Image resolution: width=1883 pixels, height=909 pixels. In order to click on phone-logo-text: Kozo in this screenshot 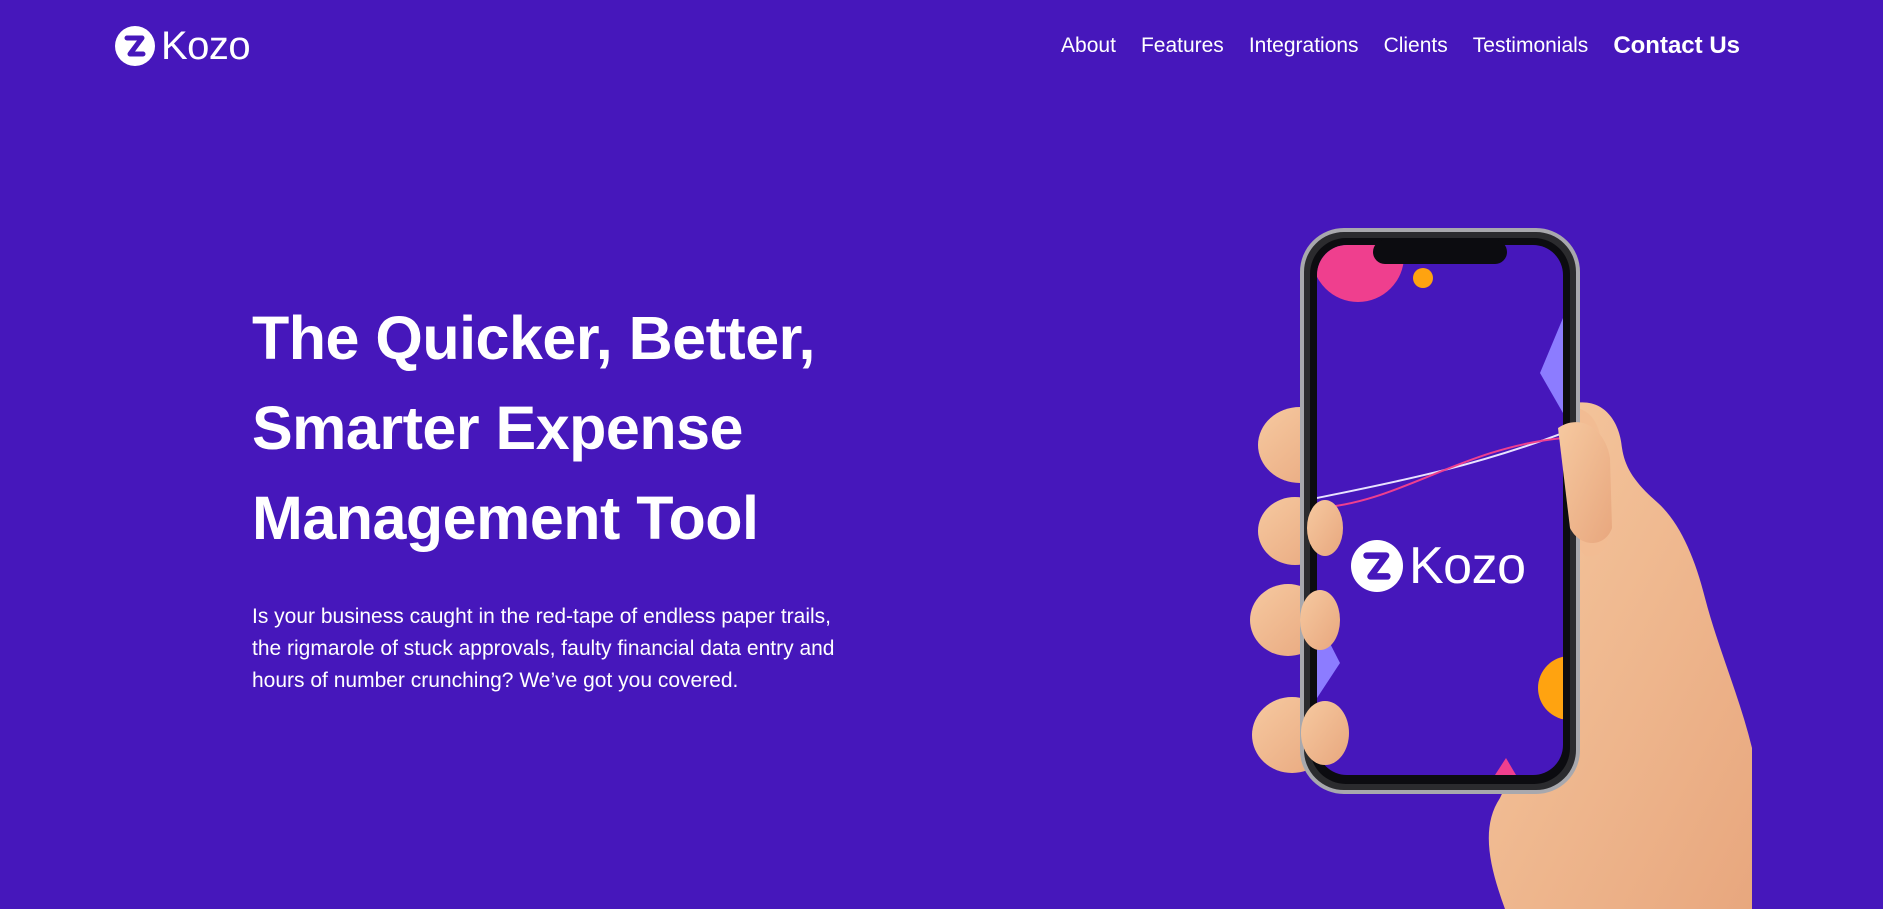, I will do `click(1467, 566)`.